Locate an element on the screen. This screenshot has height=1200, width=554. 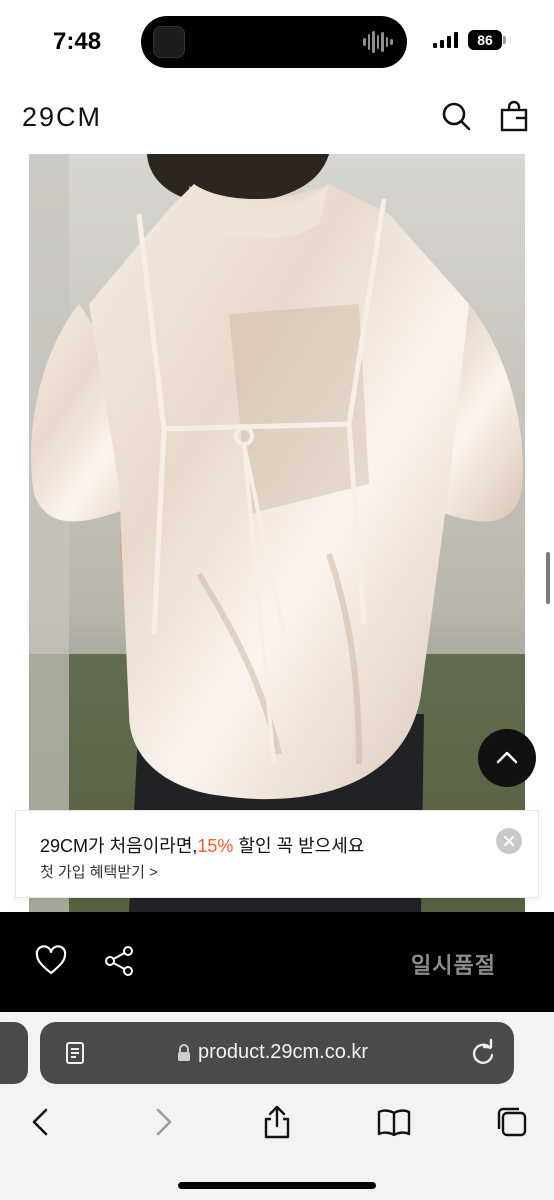
app-header: 29CM is located at coordinates (277, 118).